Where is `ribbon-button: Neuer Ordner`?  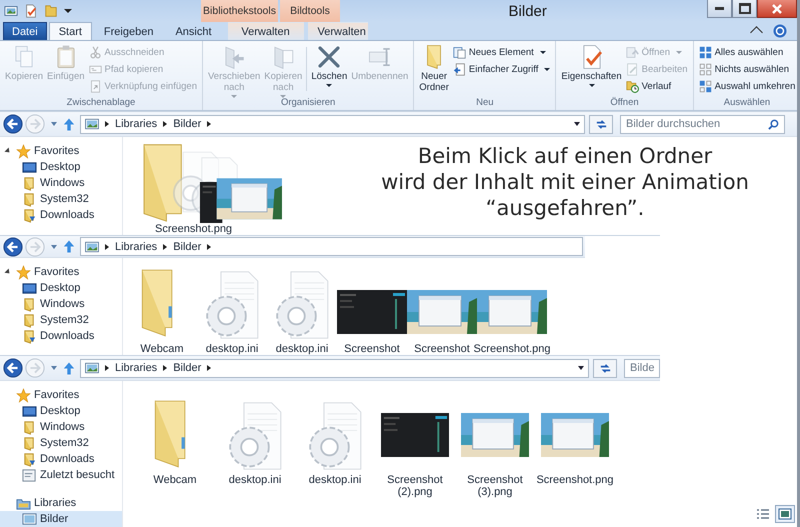 ribbon-button: Neuer Ordner is located at coordinates (434, 68).